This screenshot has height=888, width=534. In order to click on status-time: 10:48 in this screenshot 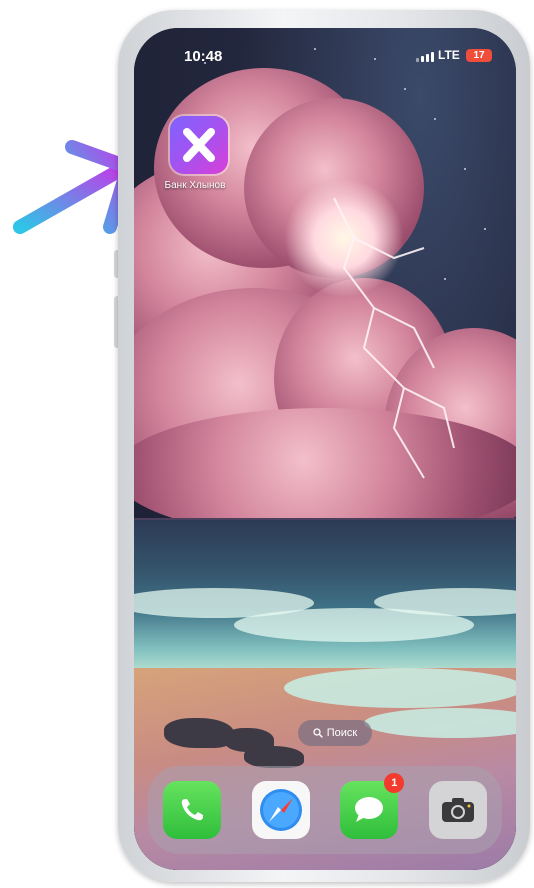, I will do `click(203, 56)`.